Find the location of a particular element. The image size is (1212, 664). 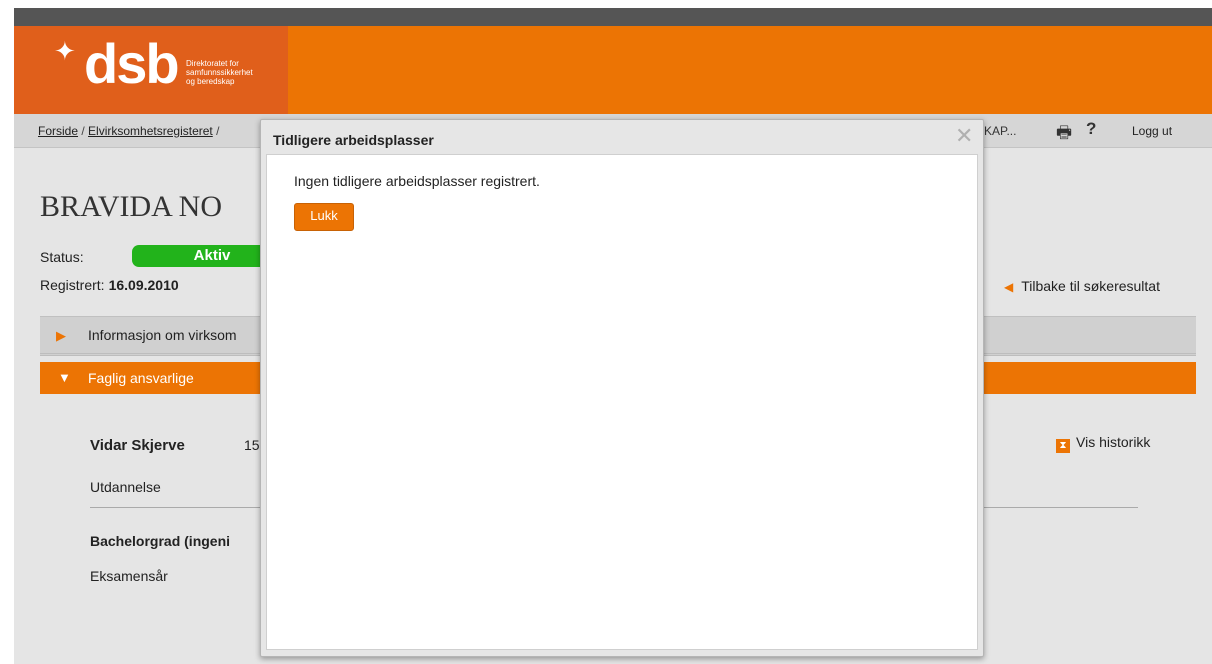

person-number: 15 is located at coordinates (252, 445).